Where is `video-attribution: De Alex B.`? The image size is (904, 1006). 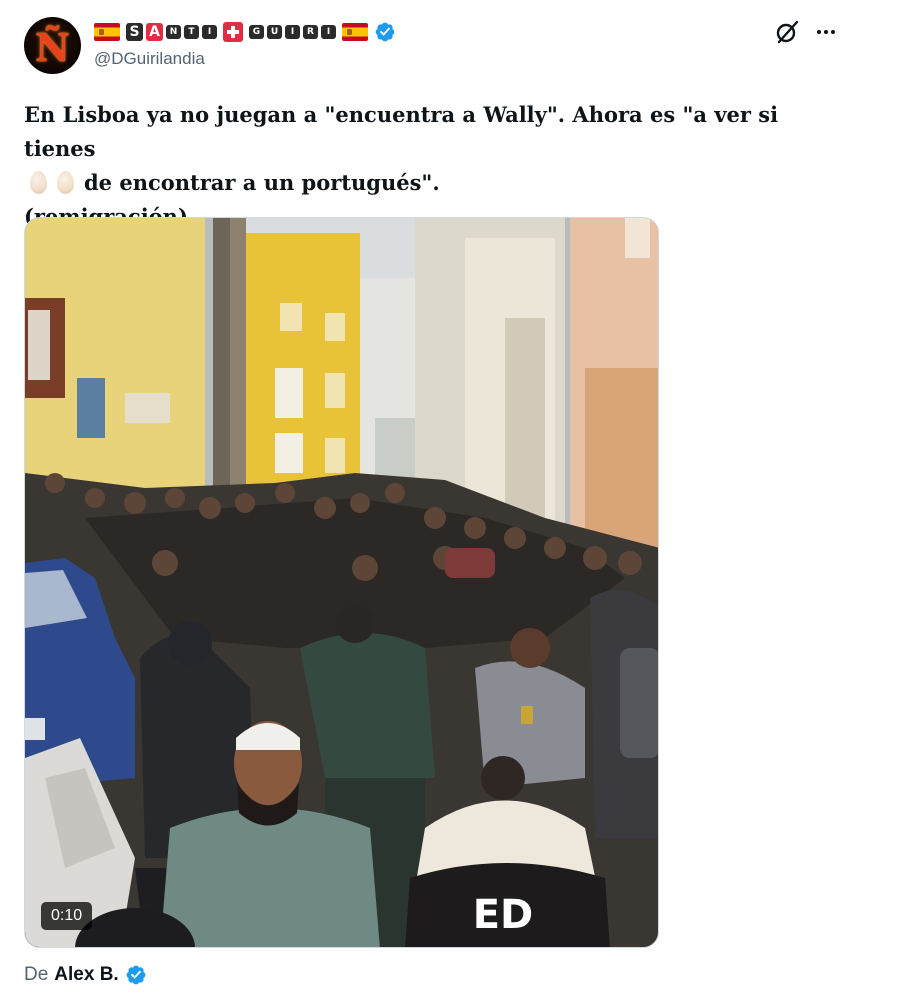 video-attribution: De Alex B. is located at coordinates (85, 975).